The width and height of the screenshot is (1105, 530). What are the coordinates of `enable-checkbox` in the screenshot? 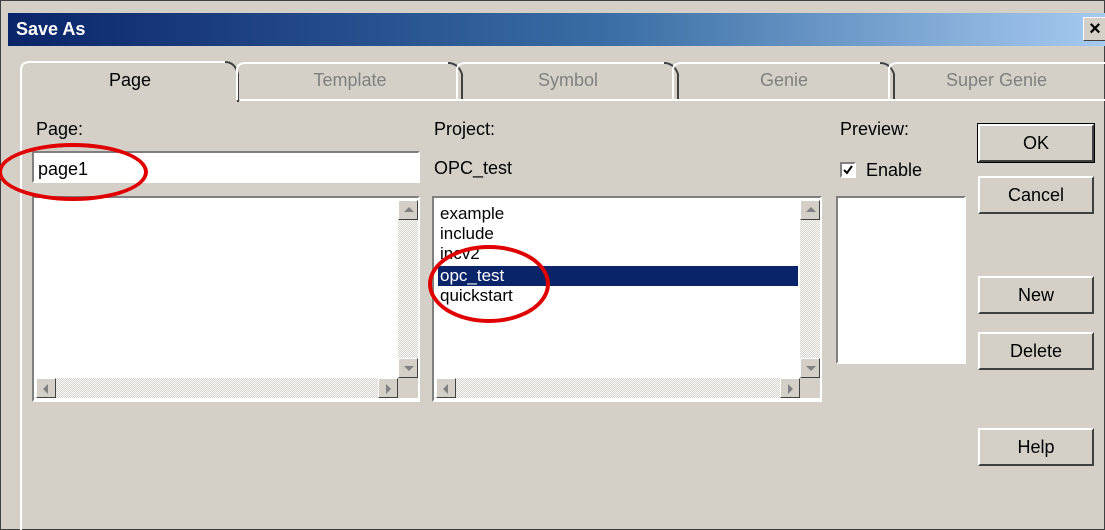 It's located at (848, 170).